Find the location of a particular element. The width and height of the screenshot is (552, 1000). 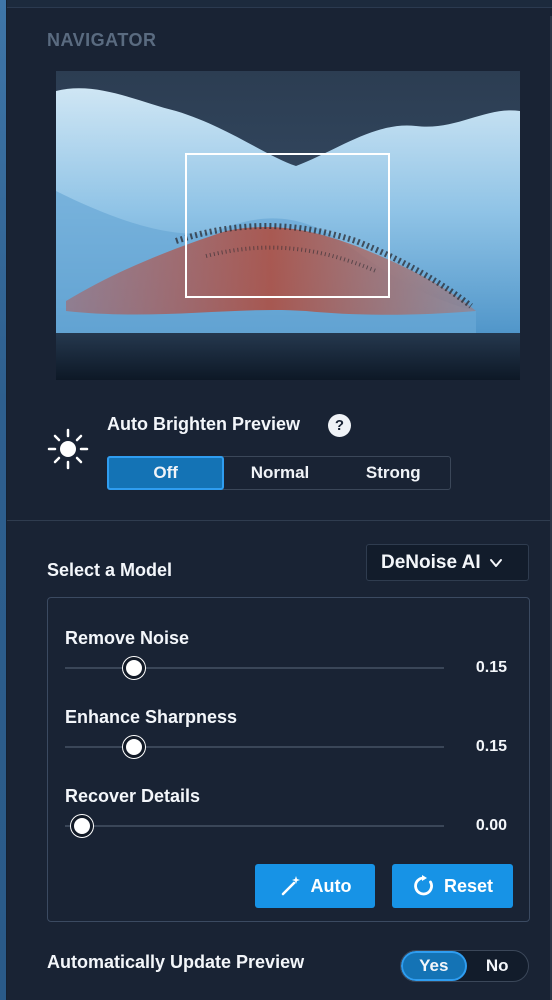

auto-button: Auto is located at coordinates (315, 886).